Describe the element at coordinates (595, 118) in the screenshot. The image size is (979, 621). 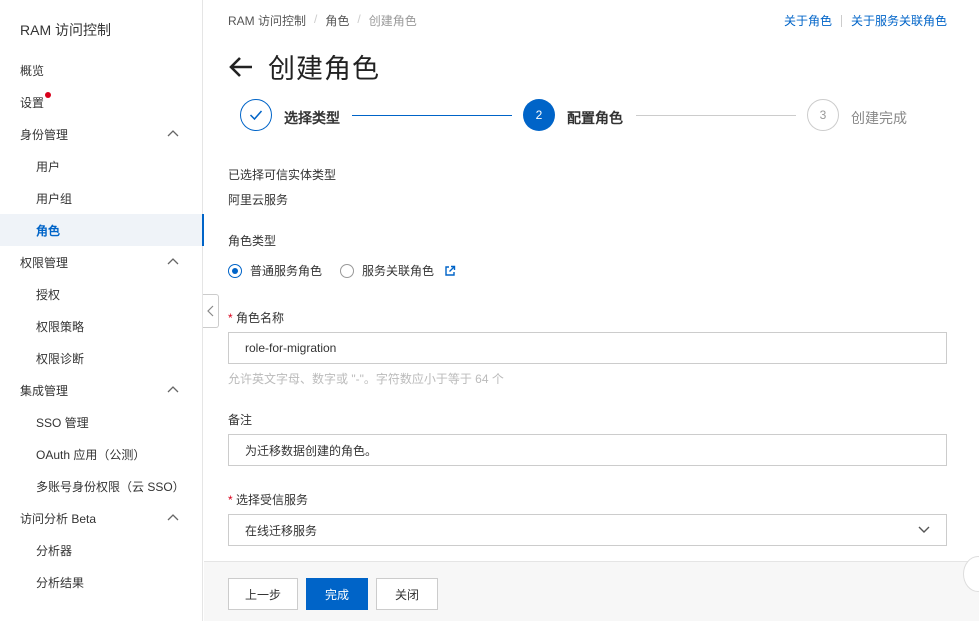
I see `step-2-label: 配置角色` at that location.